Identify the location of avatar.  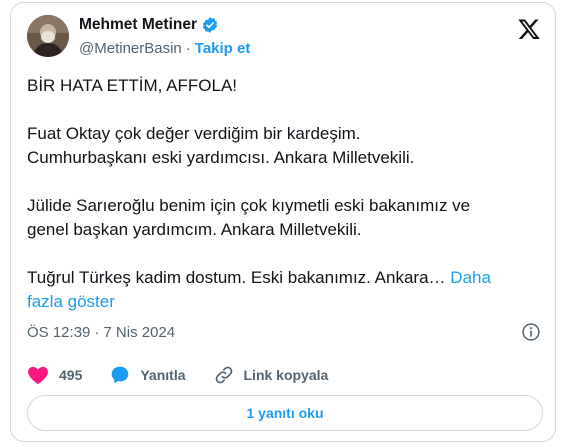
(48, 36).